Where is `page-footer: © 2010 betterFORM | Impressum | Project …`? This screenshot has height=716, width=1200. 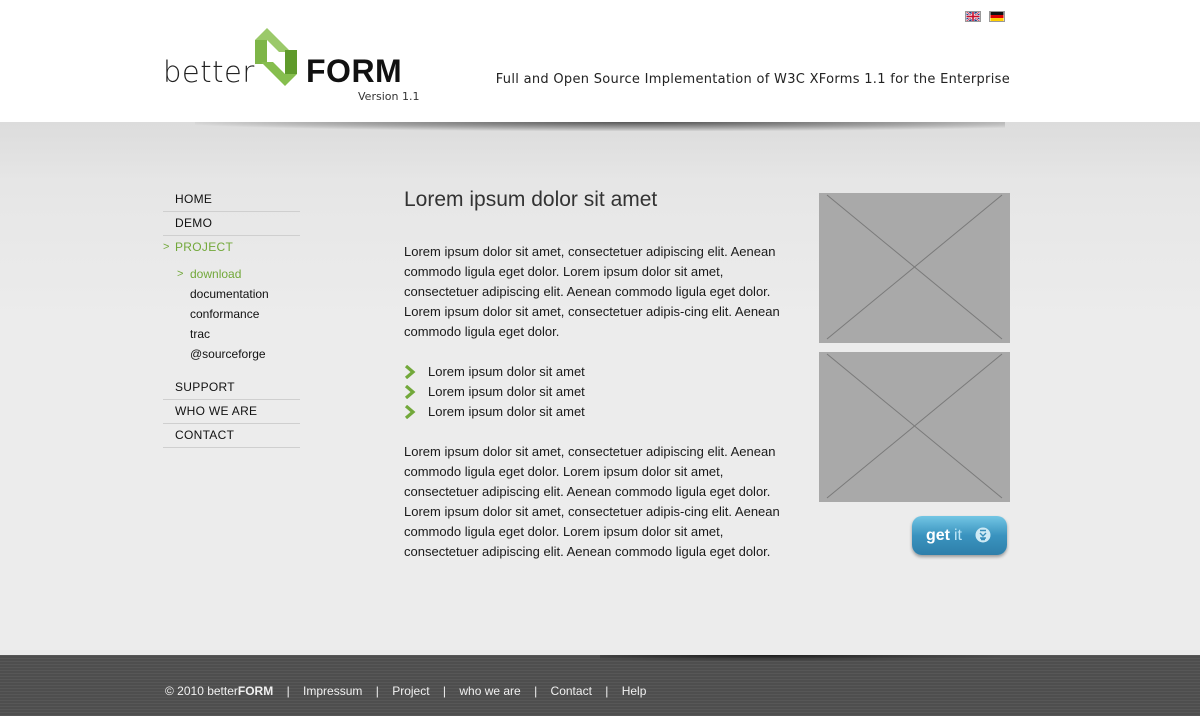 page-footer: © 2010 betterFORM | Impressum | Project … is located at coordinates (600, 685).